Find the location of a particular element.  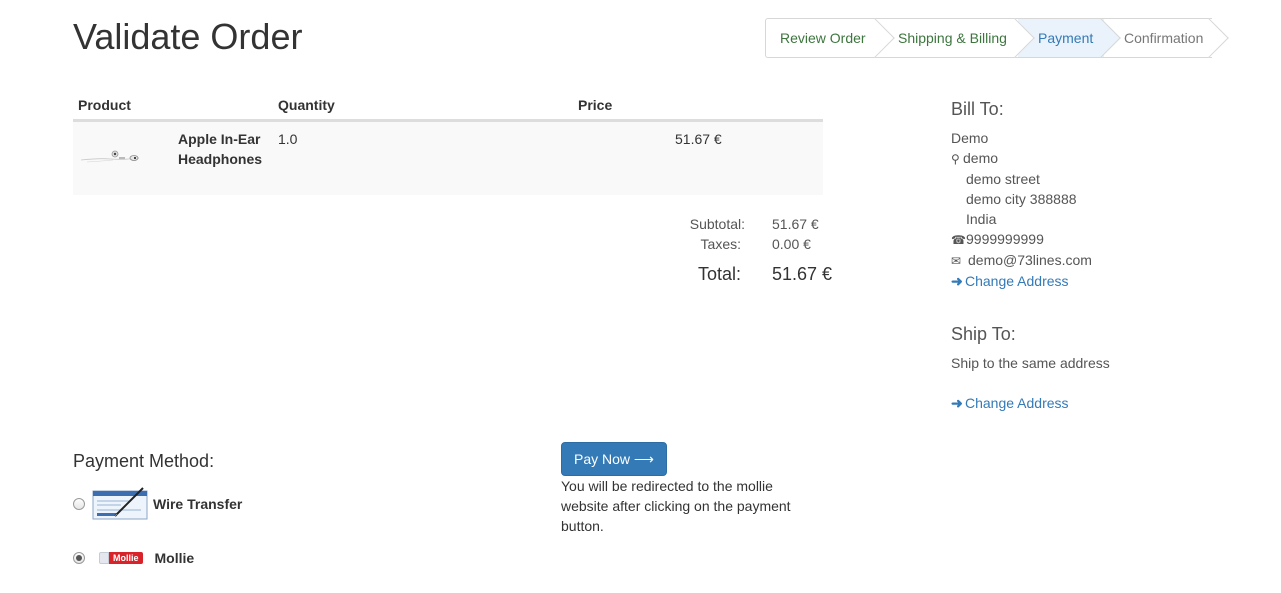

payment-method-heading: Payment Method: is located at coordinates (144, 461).